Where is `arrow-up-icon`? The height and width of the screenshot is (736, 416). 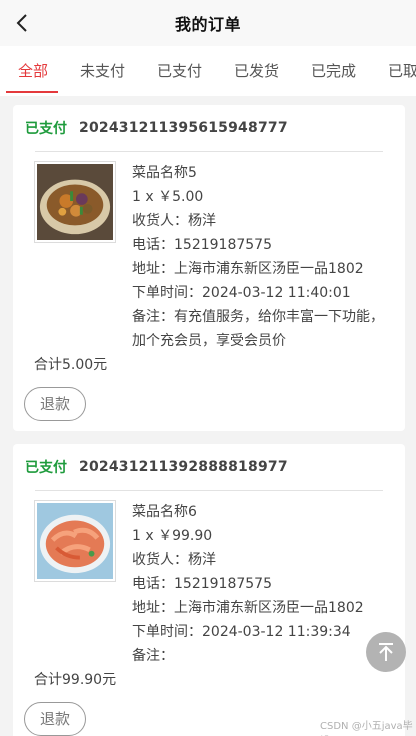
arrow-up-icon is located at coordinates (386, 652).